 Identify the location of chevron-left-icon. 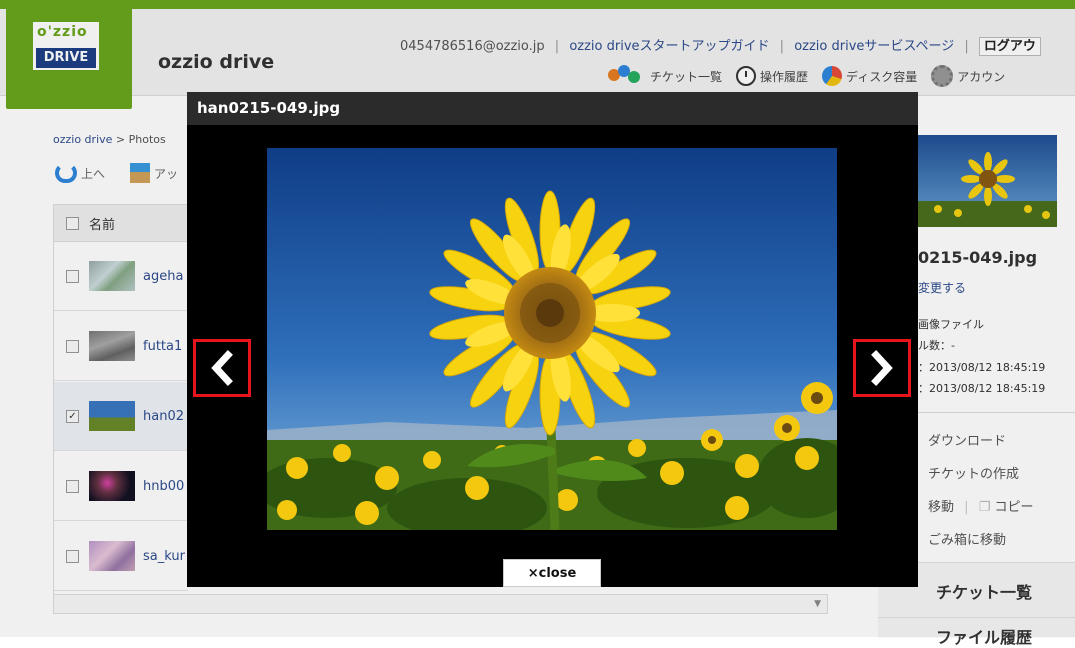
(222, 368).